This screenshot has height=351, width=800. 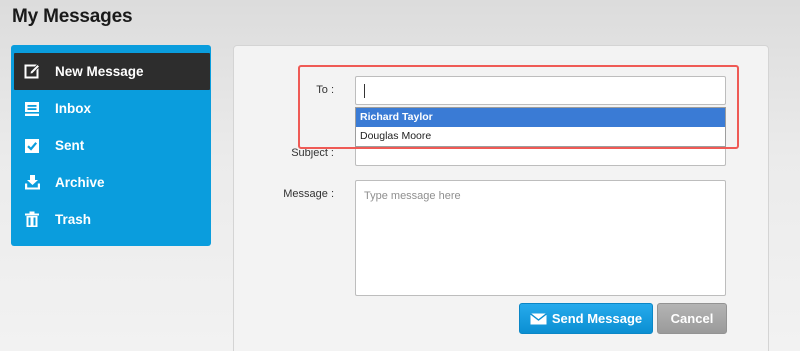 I want to click on to-input, so click(x=540, y=90).